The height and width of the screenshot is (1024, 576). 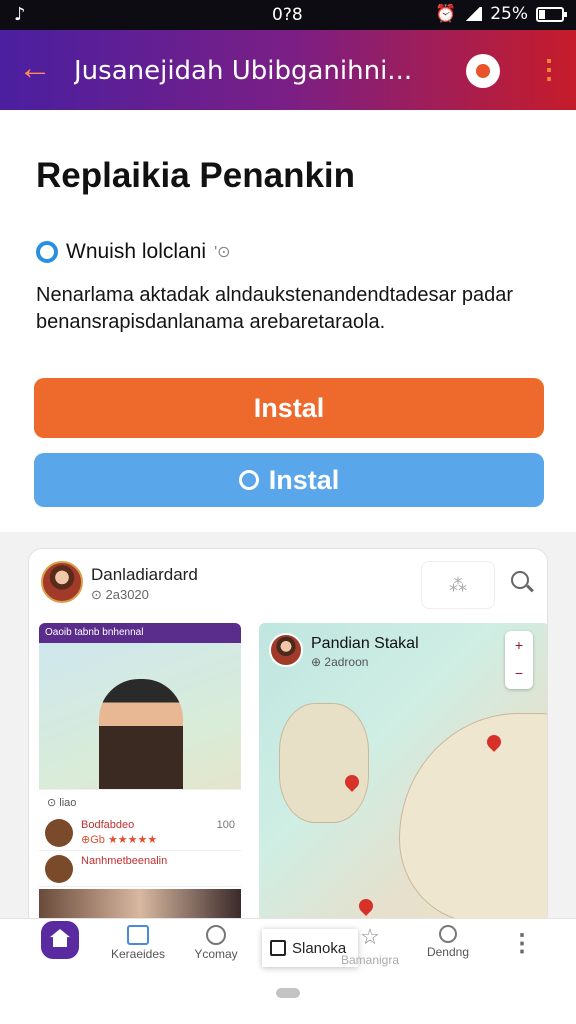 What do you see at coordinates (216, 954) in the screenshot?
I see `nav-label: Ycomay` at bounding box center [216, 954].